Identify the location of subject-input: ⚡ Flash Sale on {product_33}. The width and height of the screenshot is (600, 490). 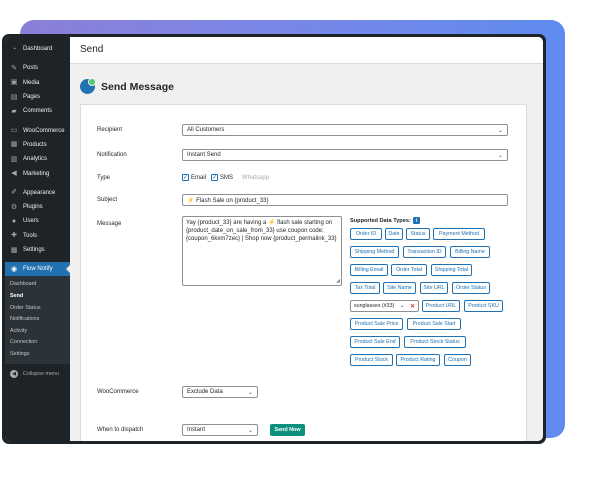
(345, 200).